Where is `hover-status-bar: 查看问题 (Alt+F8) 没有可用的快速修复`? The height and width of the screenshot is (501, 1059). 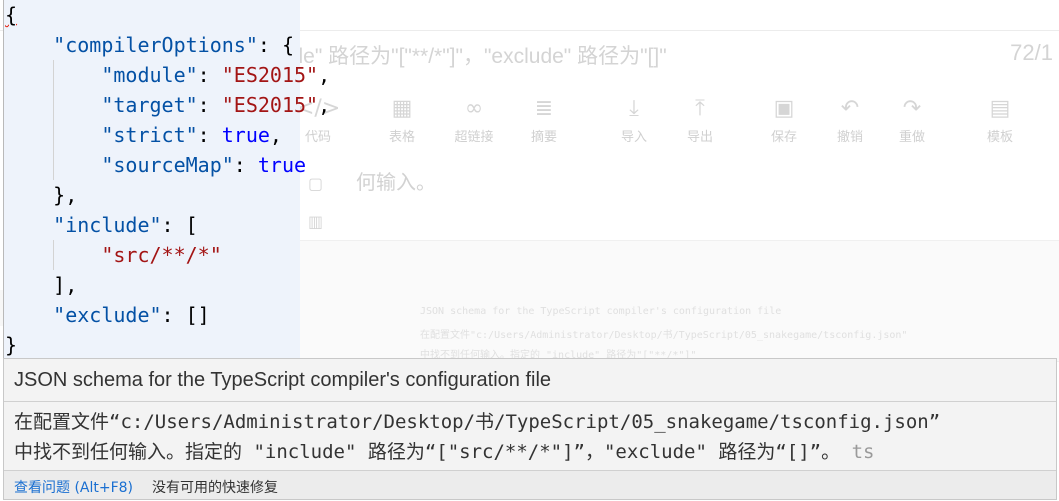
hover-status-bar: 查看问题 (Alt+F8) 没有可用的快速修复 is located at coordinates (530, 484).